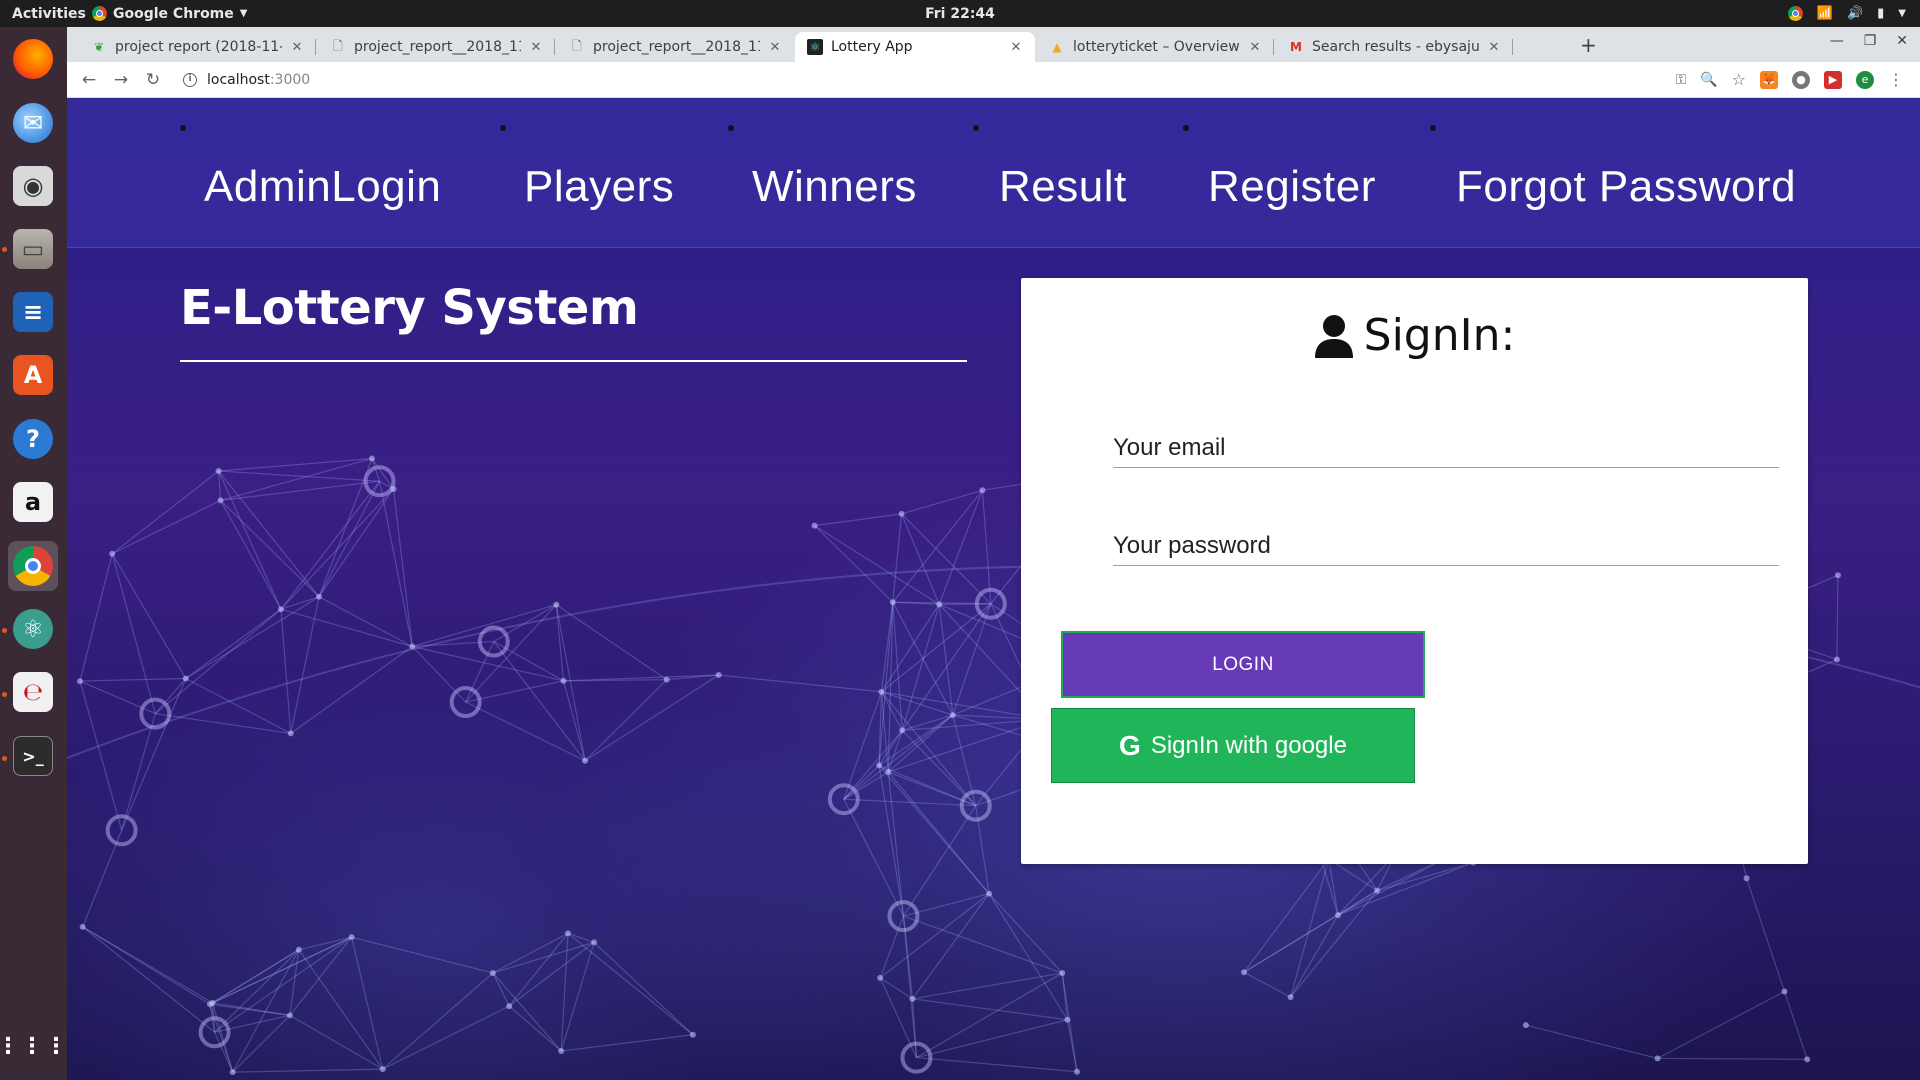  I want to click on metamask-icon: 🦊, so click(1769, 79).